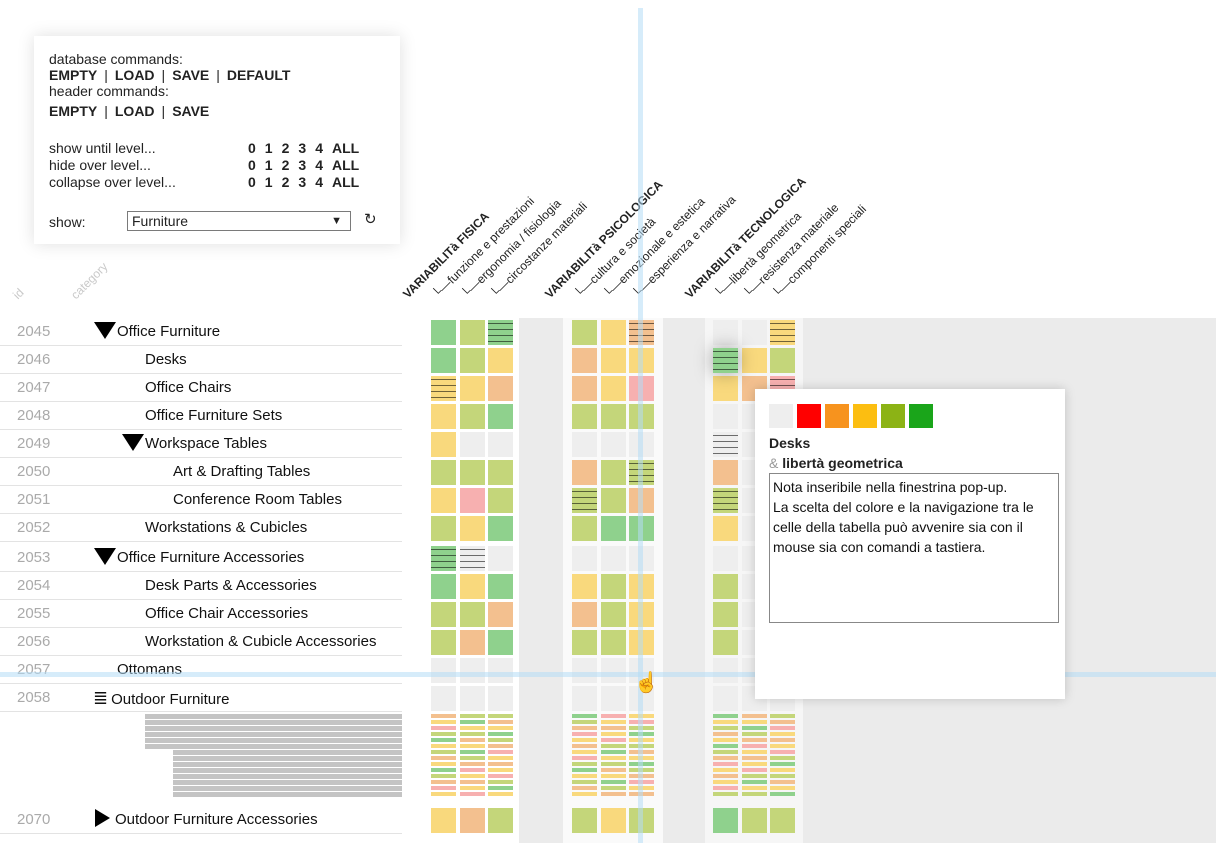 The width and height of the screenshot is (1216, 843). I want to click on note-textarea, so click(914, 548).